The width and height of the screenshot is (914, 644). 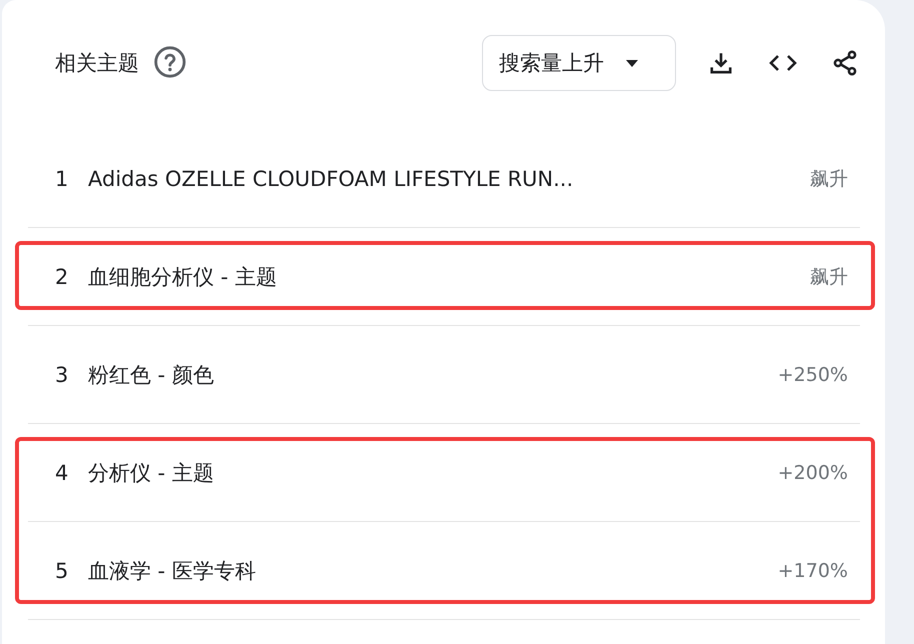 What do you see at coordinates (151, 374) in the screenshot?
I see `topic-link: 粉红色 - 颜色` at bounding box center [151, 374].